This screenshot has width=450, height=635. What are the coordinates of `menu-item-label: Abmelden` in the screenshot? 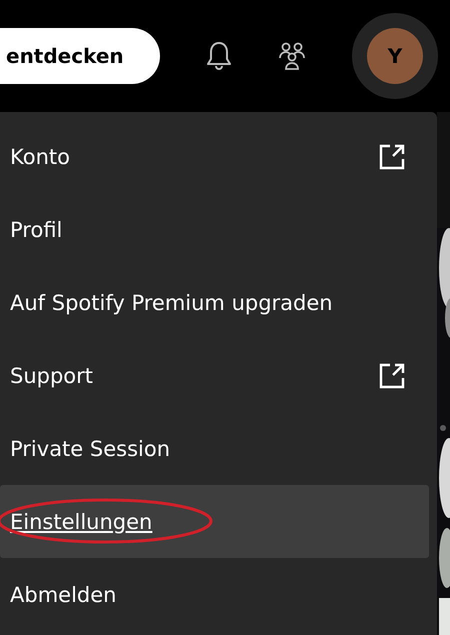 It's located at (63, 594).